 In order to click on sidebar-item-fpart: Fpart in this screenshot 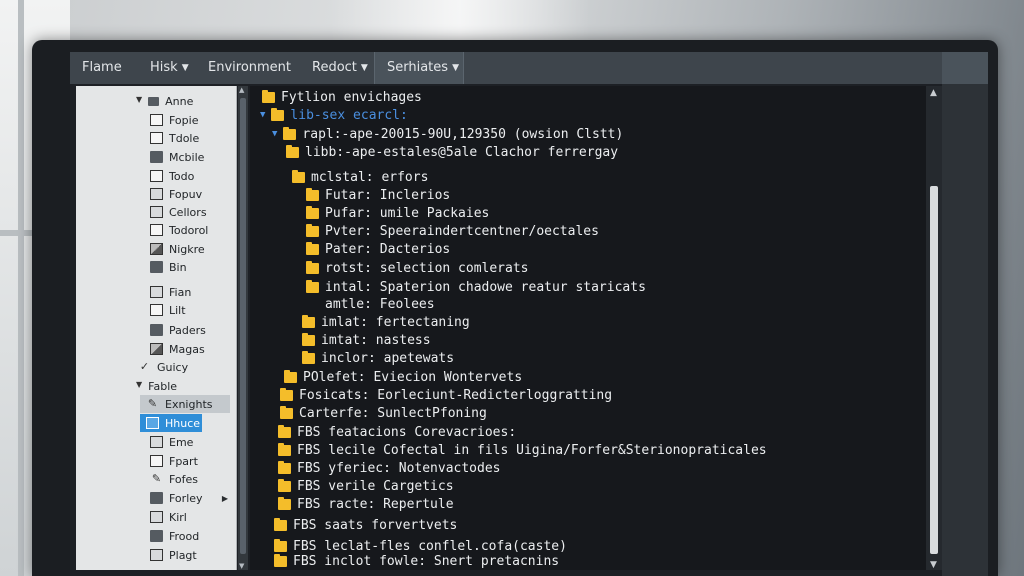, I will do `click(174, 461)`.